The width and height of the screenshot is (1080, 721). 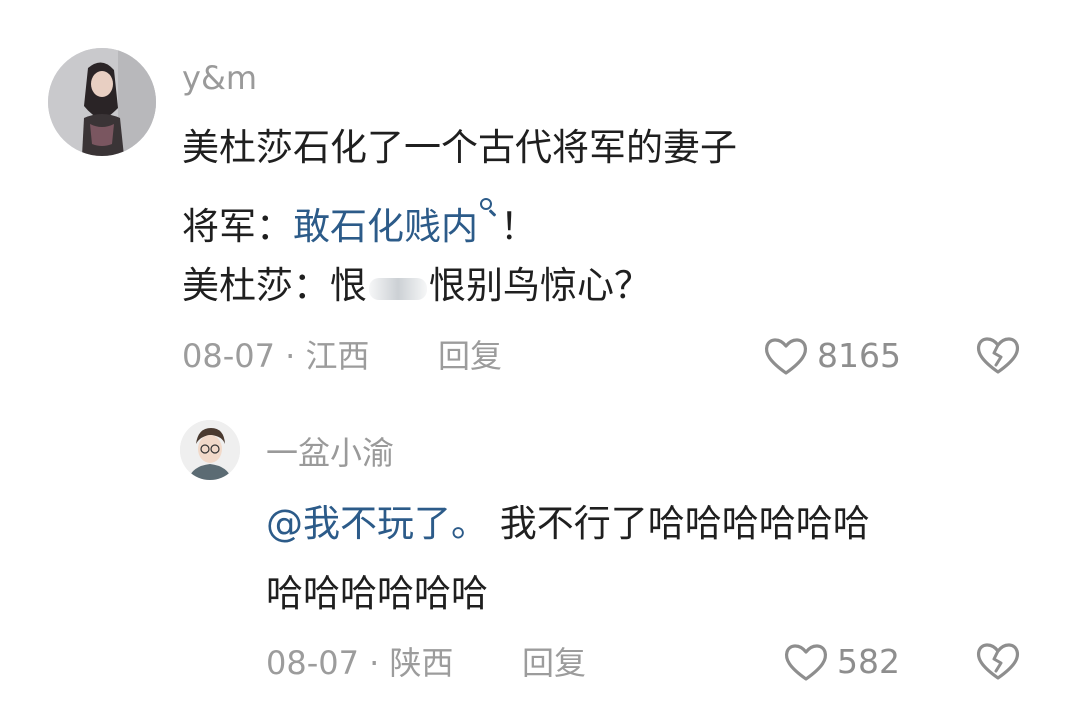 I want to click on comment-text-line: 美杜莎：恨 恨别鸟惊心？, so click(x=416, y=286).